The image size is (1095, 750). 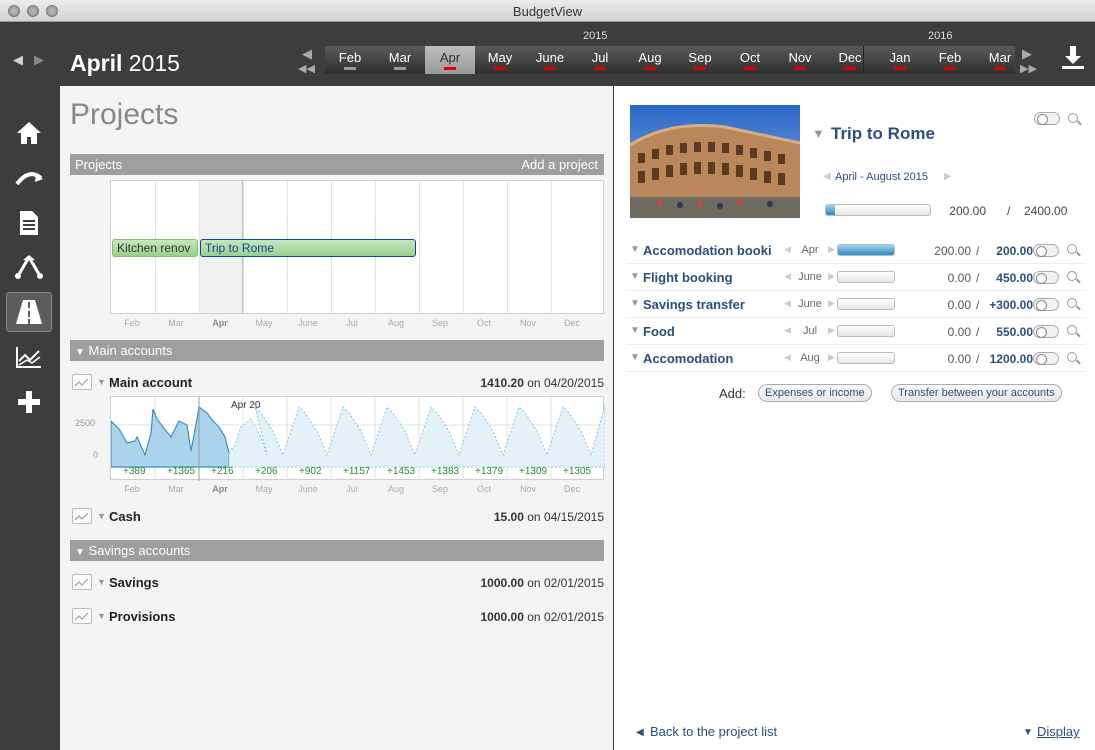 What do you see at coordinates (337, 519) in the screenshot?
I see `account-row-cash: ▼ Cash 15.00 on 04/15/2015` at bounding box center [337, 519].